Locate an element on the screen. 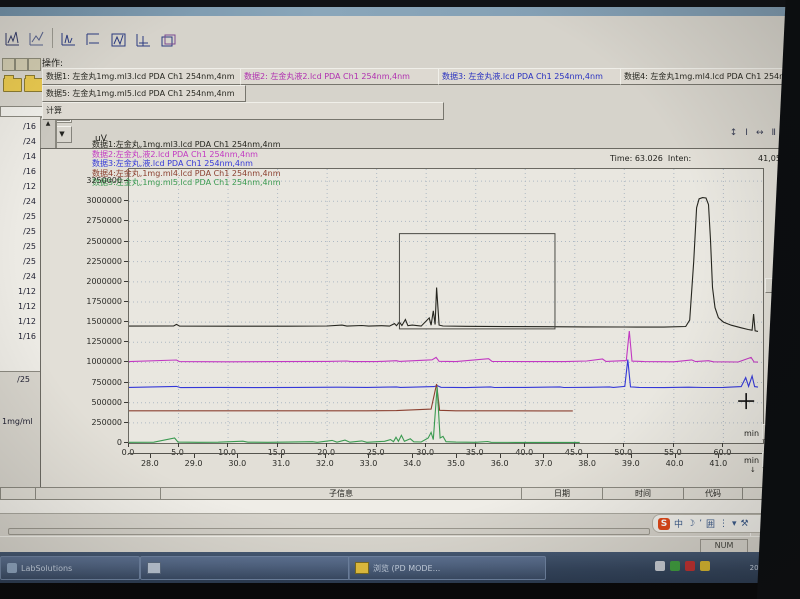 Image resolution: width=800 pixels, height=599 pixels. single-pane-icon: Ⅰ is located at coordinates (746, 136).